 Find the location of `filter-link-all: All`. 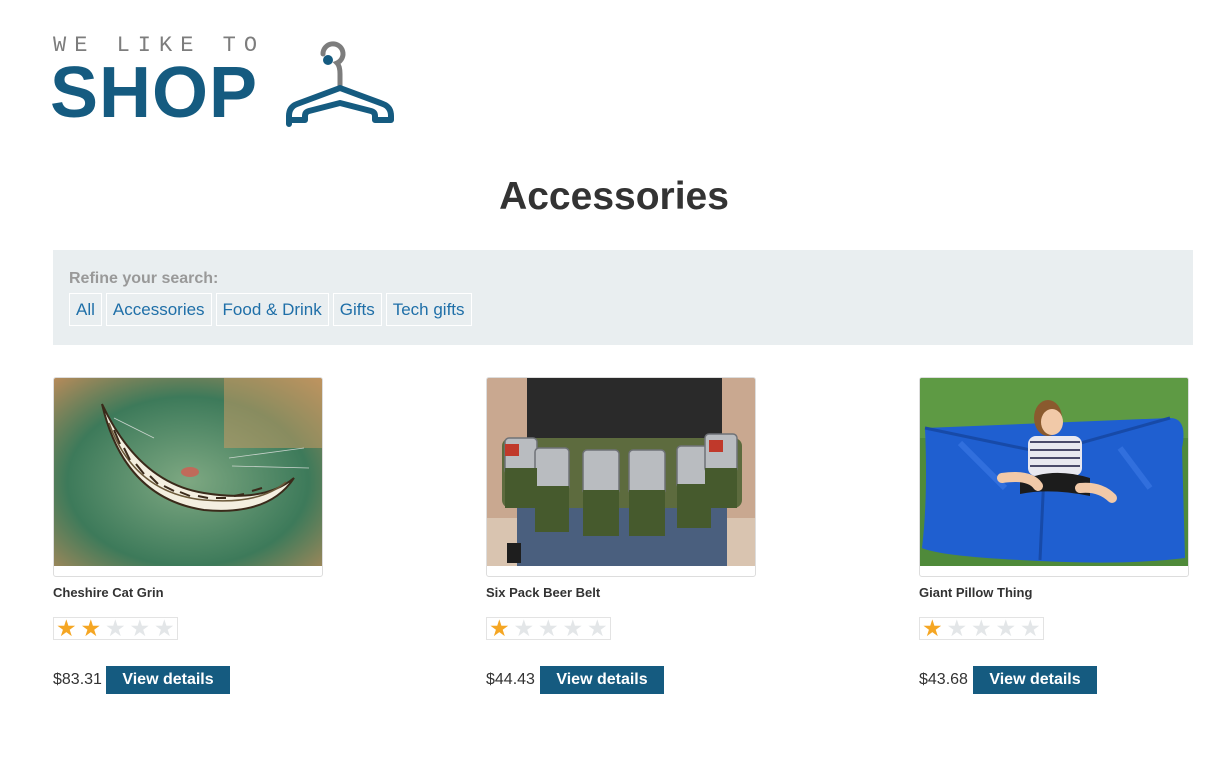

filter-link-all: All is located at coordinates (85, 309).